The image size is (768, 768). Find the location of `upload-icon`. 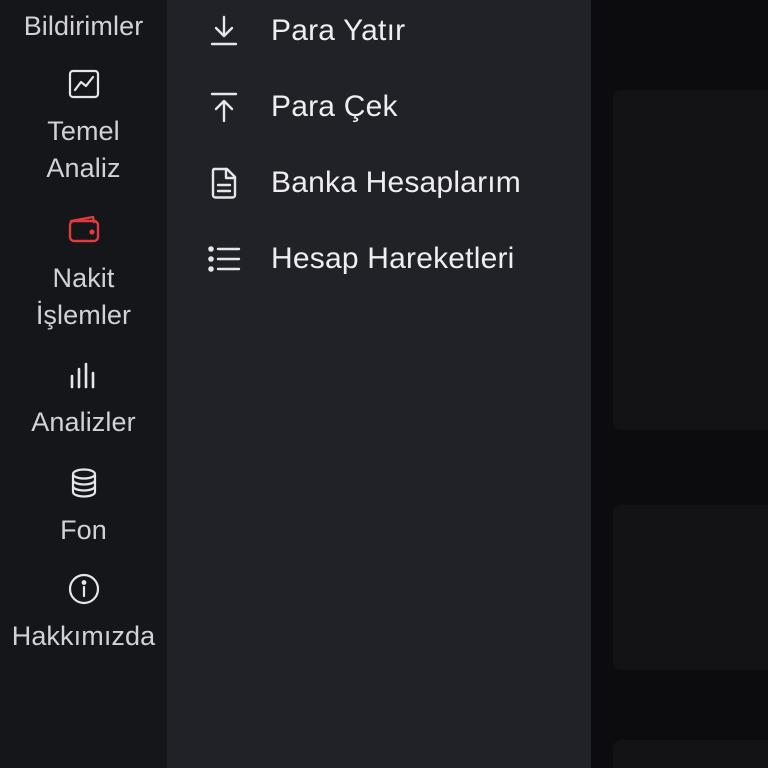

upload-icon is located at coordinates (224, 107).